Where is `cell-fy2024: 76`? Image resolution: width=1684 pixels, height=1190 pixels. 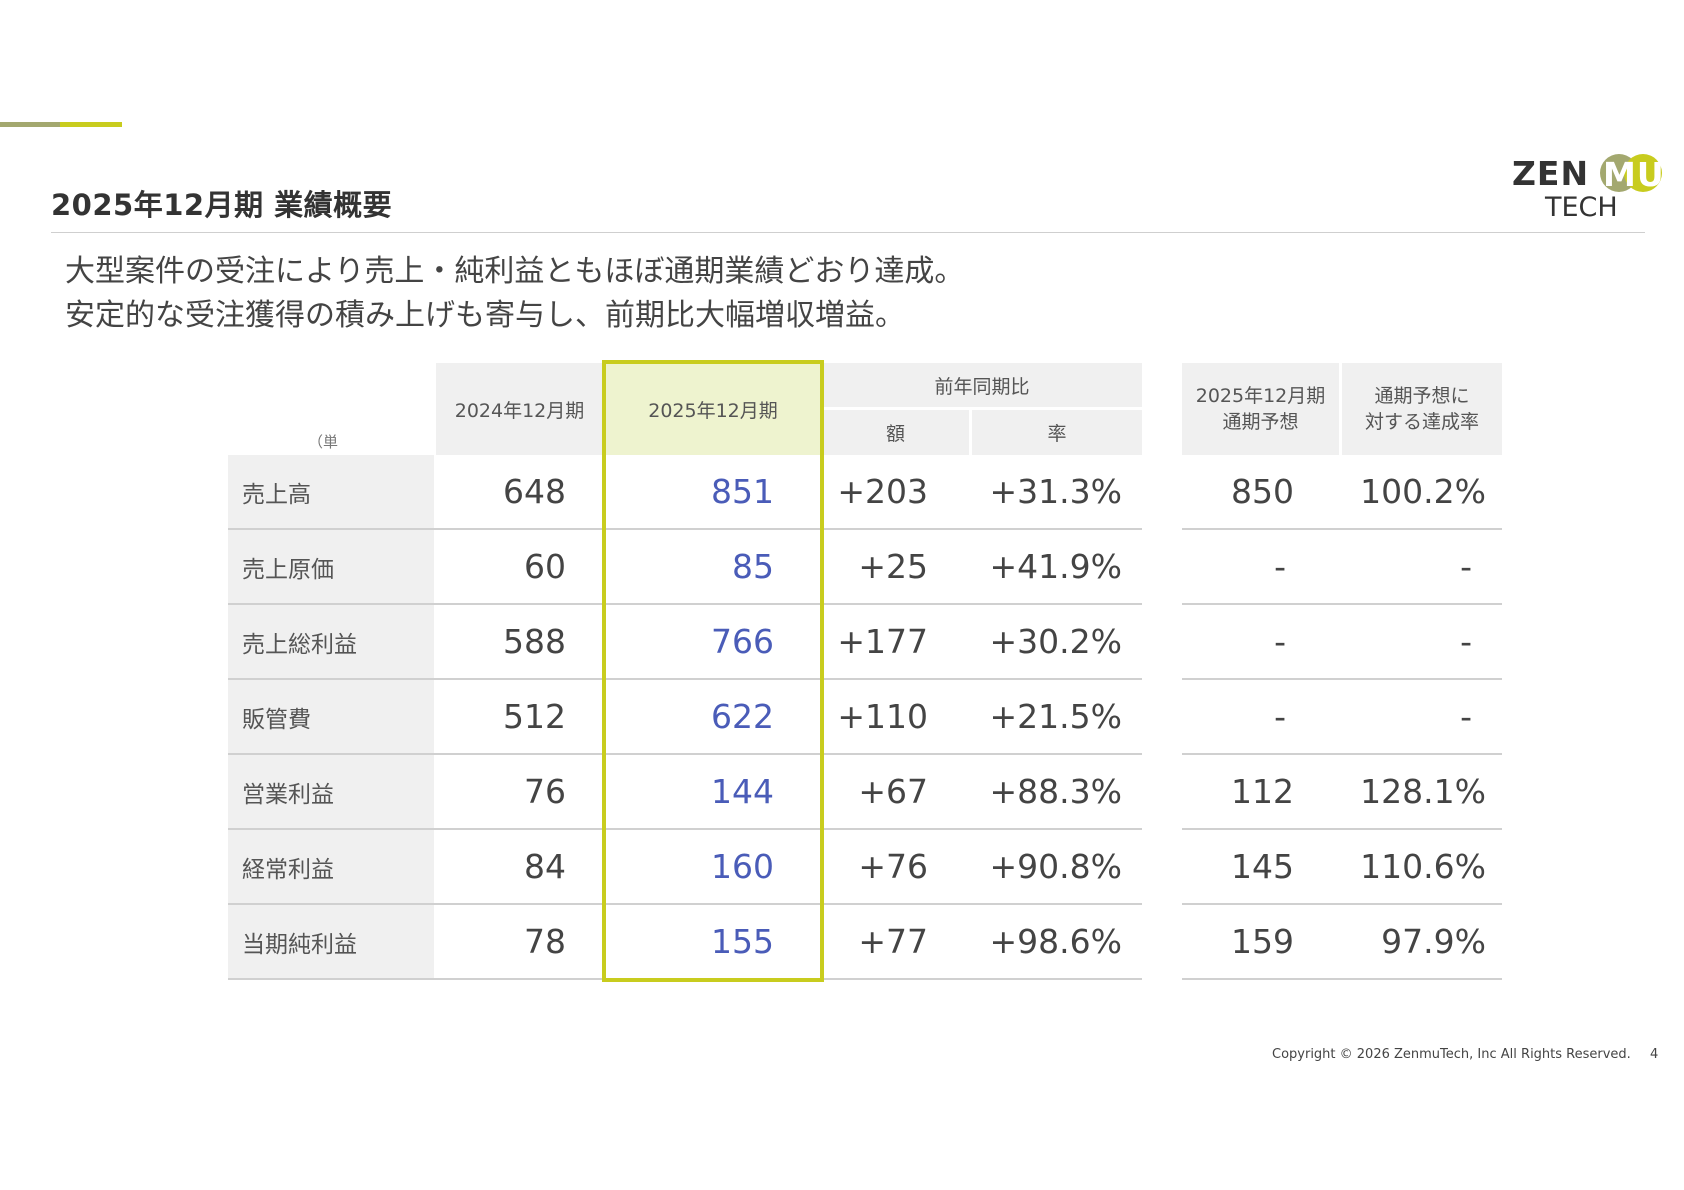
cell-fy2024: 76 is located at coordinates (520, 792).